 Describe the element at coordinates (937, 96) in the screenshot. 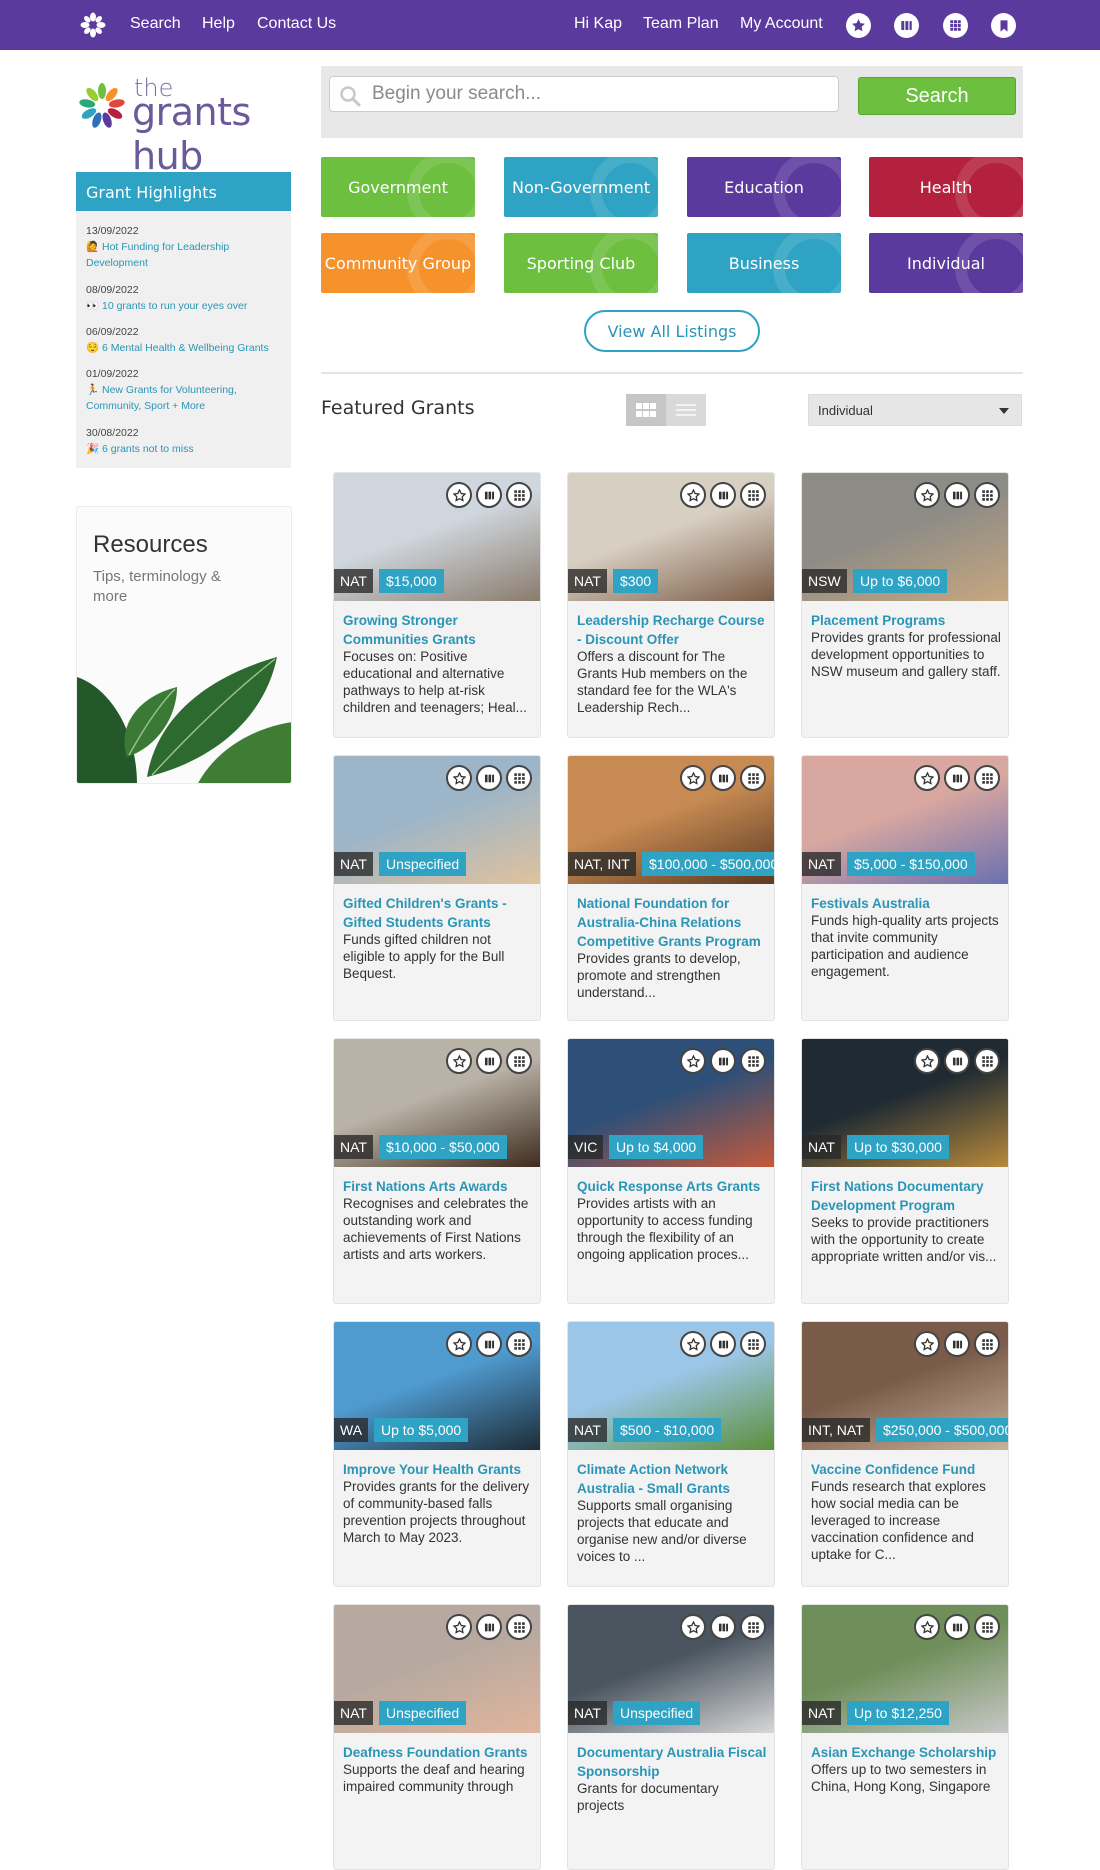

I see `search-button: Search` at that location.